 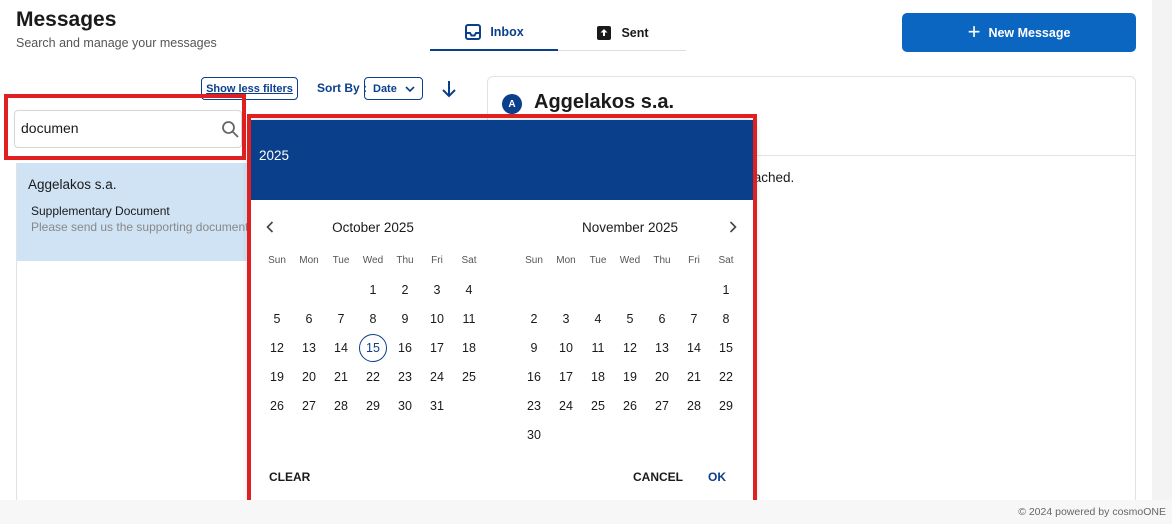 What do you see at coordinates (604, 102) in the screenshot?
I see `detail-company-name: Aggelakos s.a.` at bounding box center [604, 102].